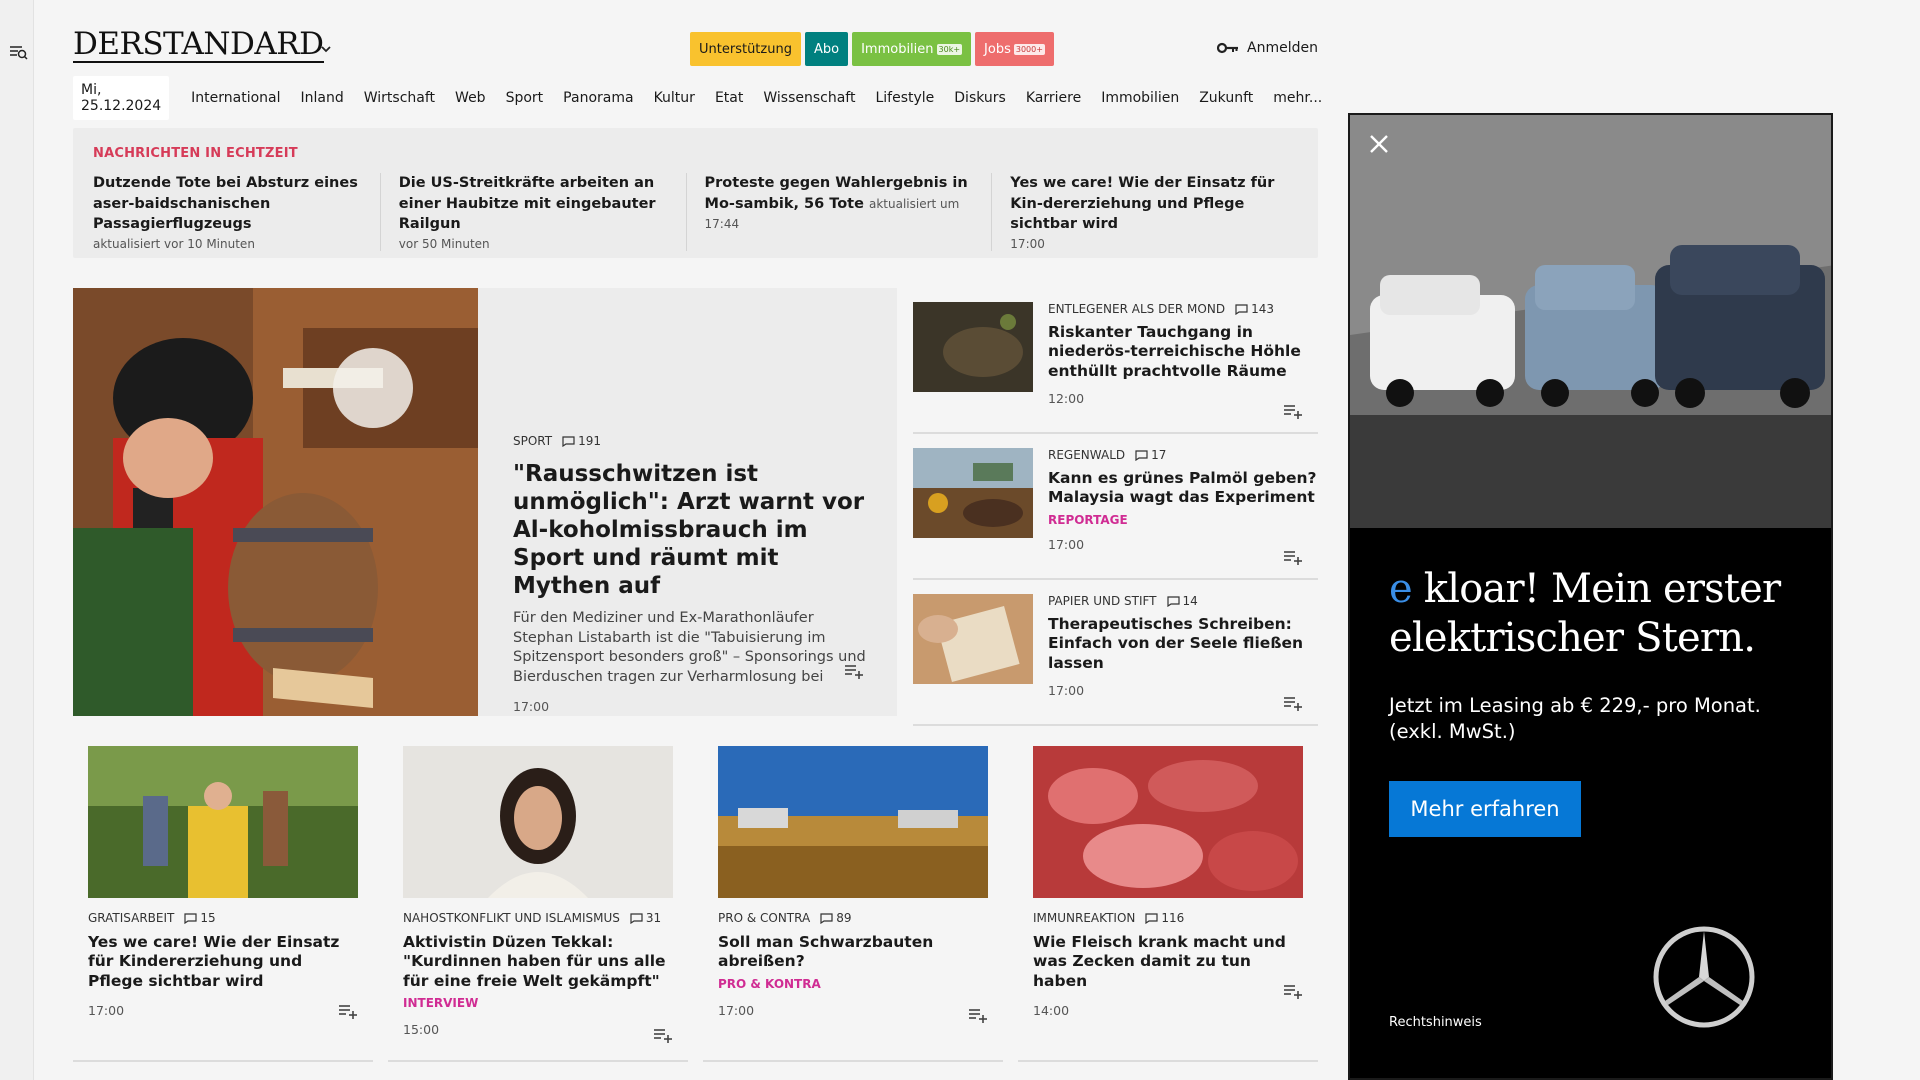  Describe the element at coordinates (275, 502) in the screenshot. I see `hero-image` at that location.